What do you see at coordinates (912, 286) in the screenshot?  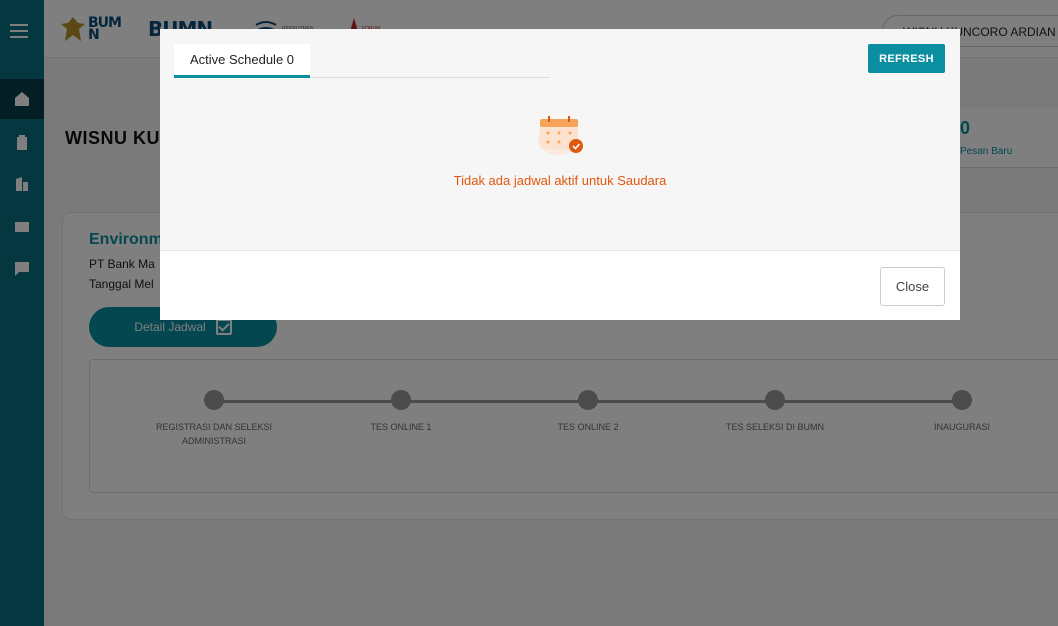 I see `close-button: Close` at bounding box center [912, 286].